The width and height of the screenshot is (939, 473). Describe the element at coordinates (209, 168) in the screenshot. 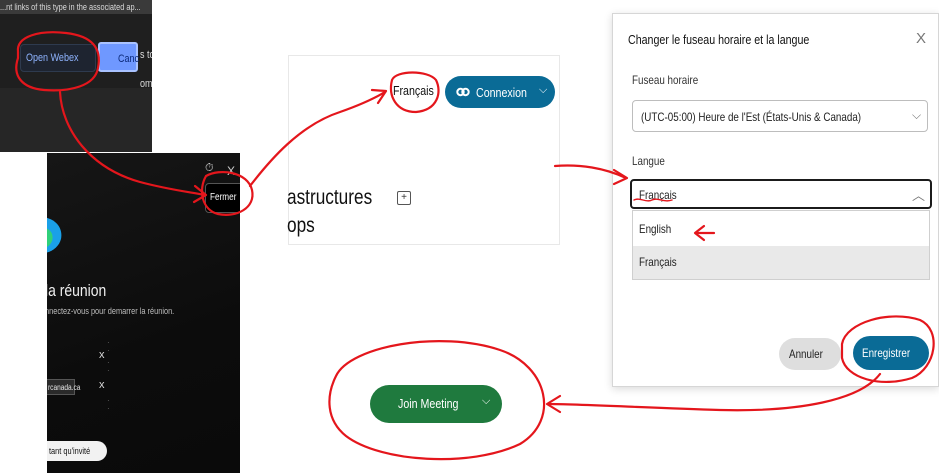

I see `timer-icon: ⏱` at that location.